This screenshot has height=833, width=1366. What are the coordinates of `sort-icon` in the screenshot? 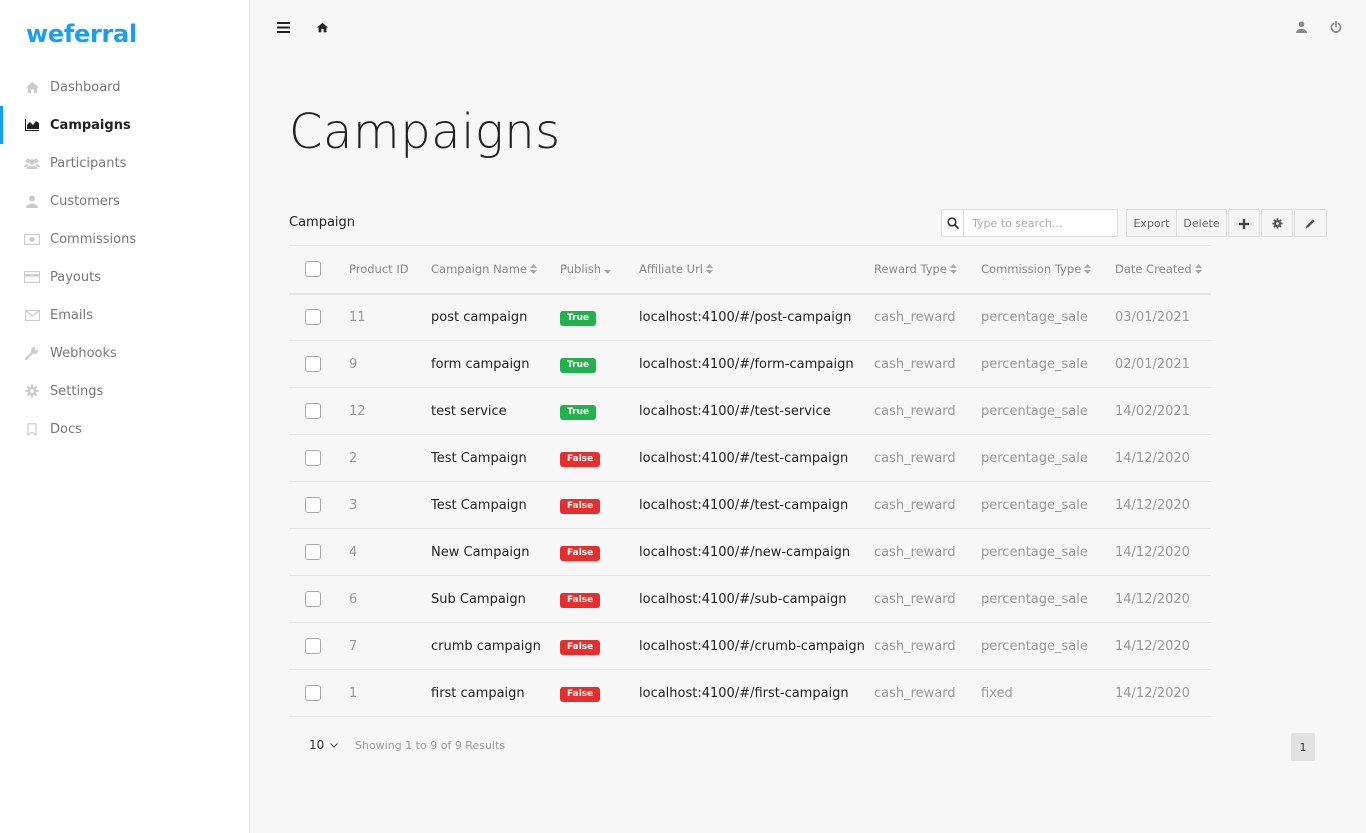 It's located at (710, 270).